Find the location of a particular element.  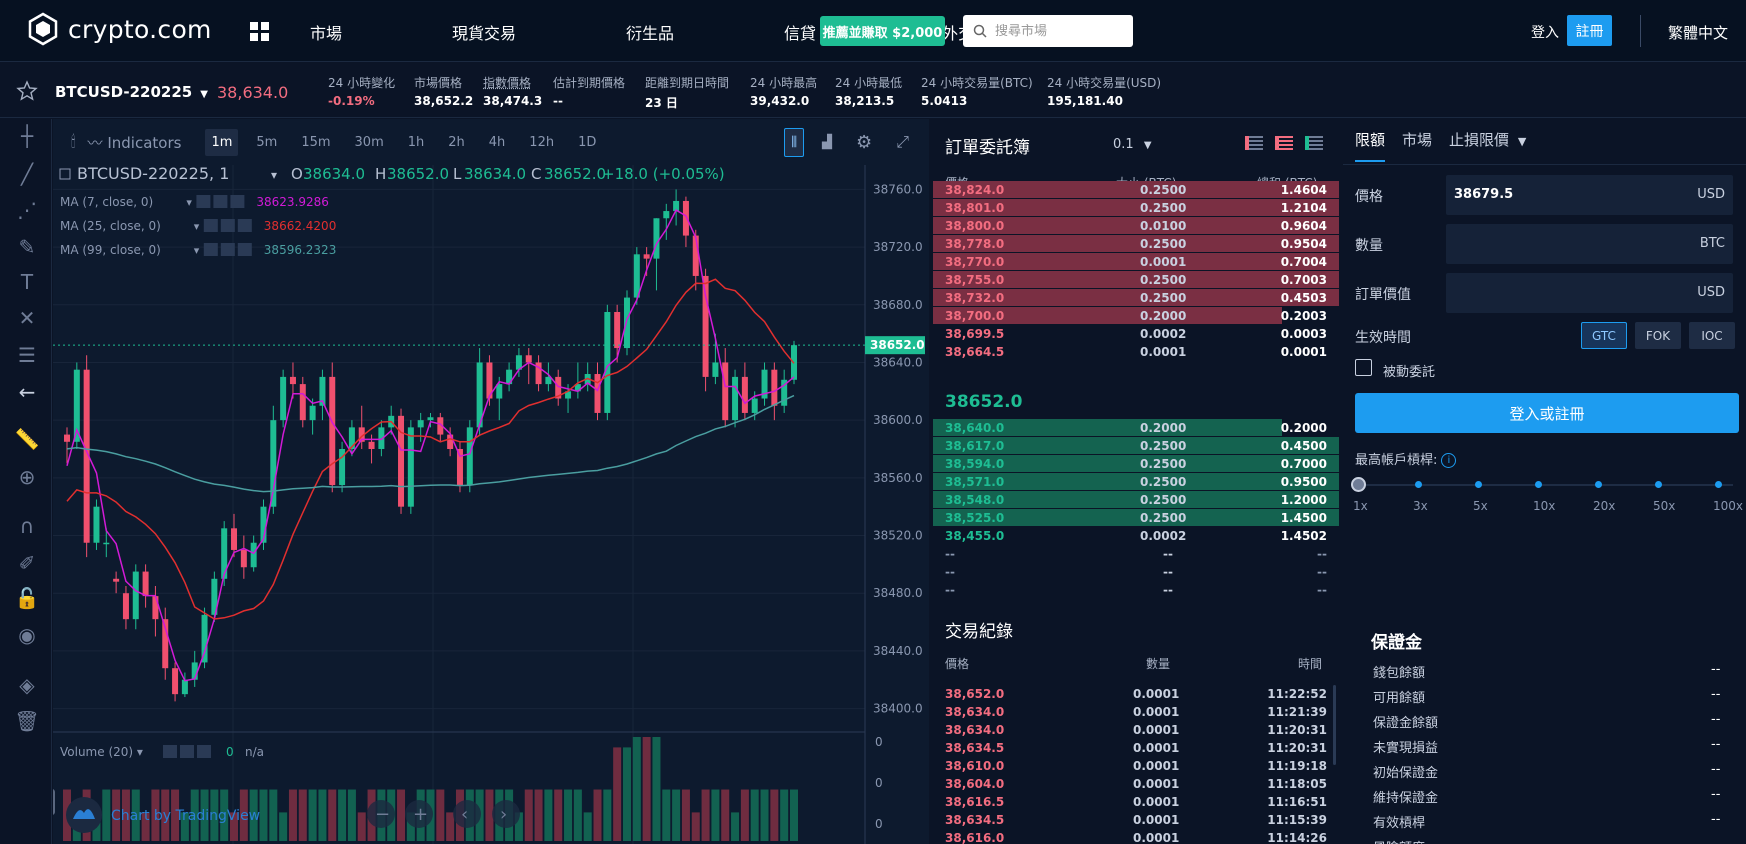

measure-icon: ☰ is located at coordinates (27, 355).